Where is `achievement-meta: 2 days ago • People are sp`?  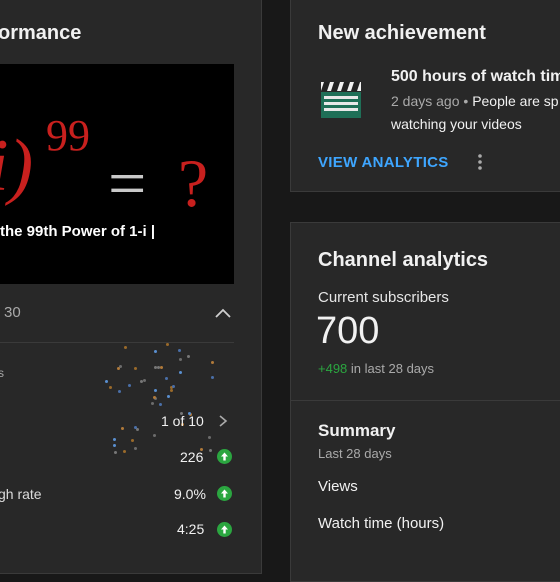 achievement-meta: 2 days ago • People are sp is located at coordinates (475, 101).